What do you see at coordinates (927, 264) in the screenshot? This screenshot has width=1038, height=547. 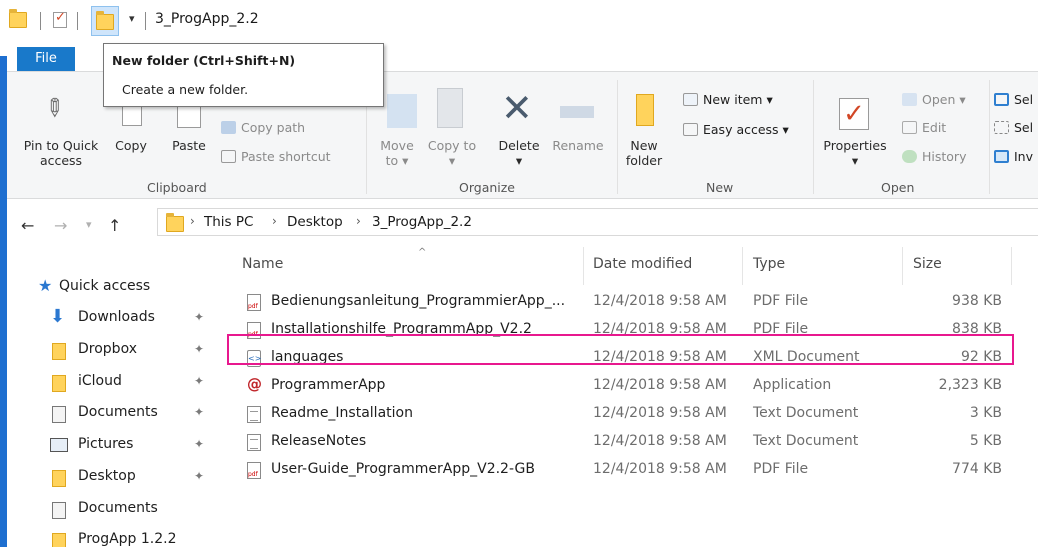 I see `column-header-size: Size` at bounding box center [927, 264].